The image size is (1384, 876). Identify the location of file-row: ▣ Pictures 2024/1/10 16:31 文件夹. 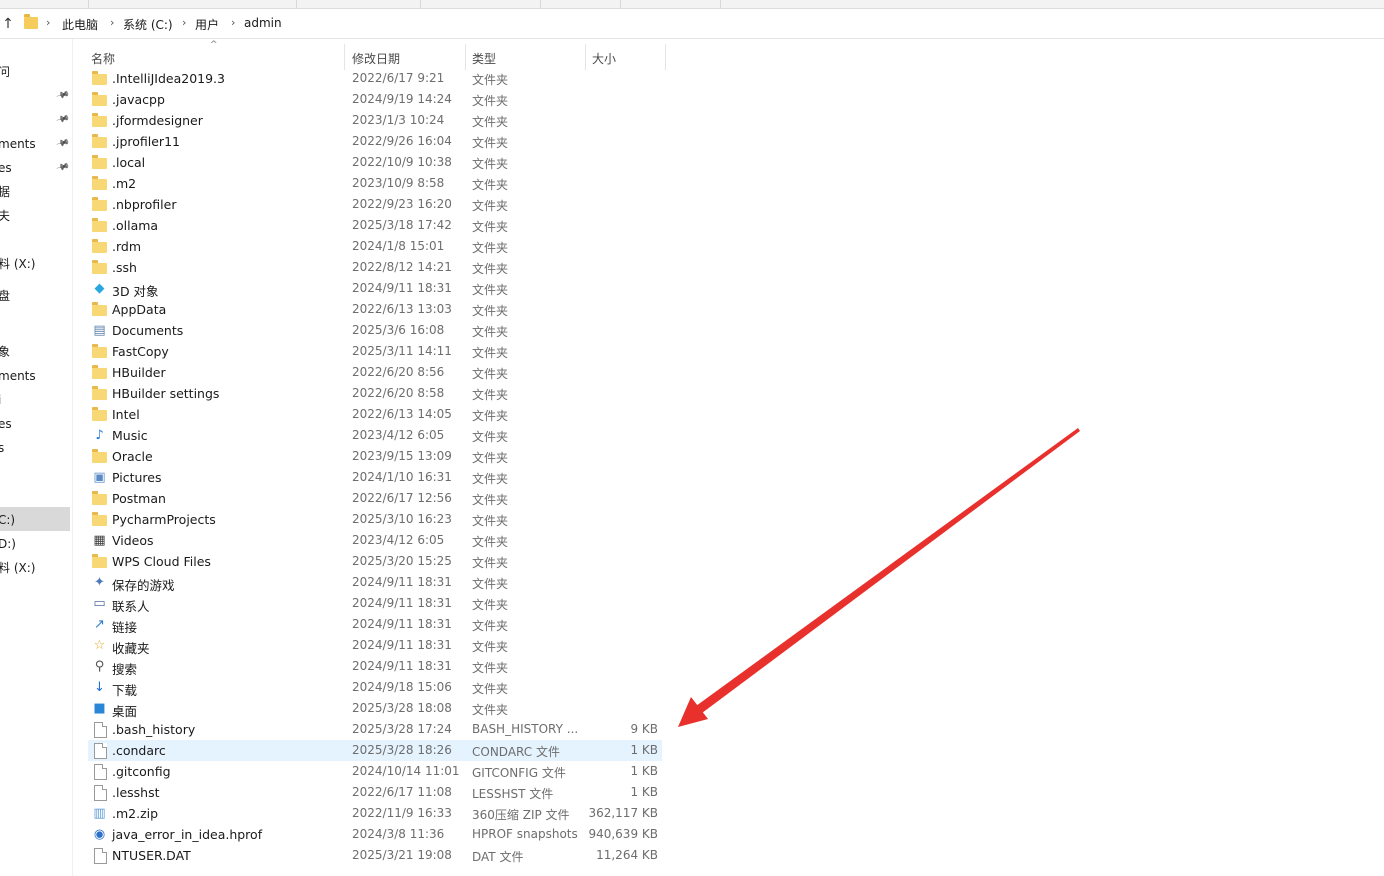
(375, 477).